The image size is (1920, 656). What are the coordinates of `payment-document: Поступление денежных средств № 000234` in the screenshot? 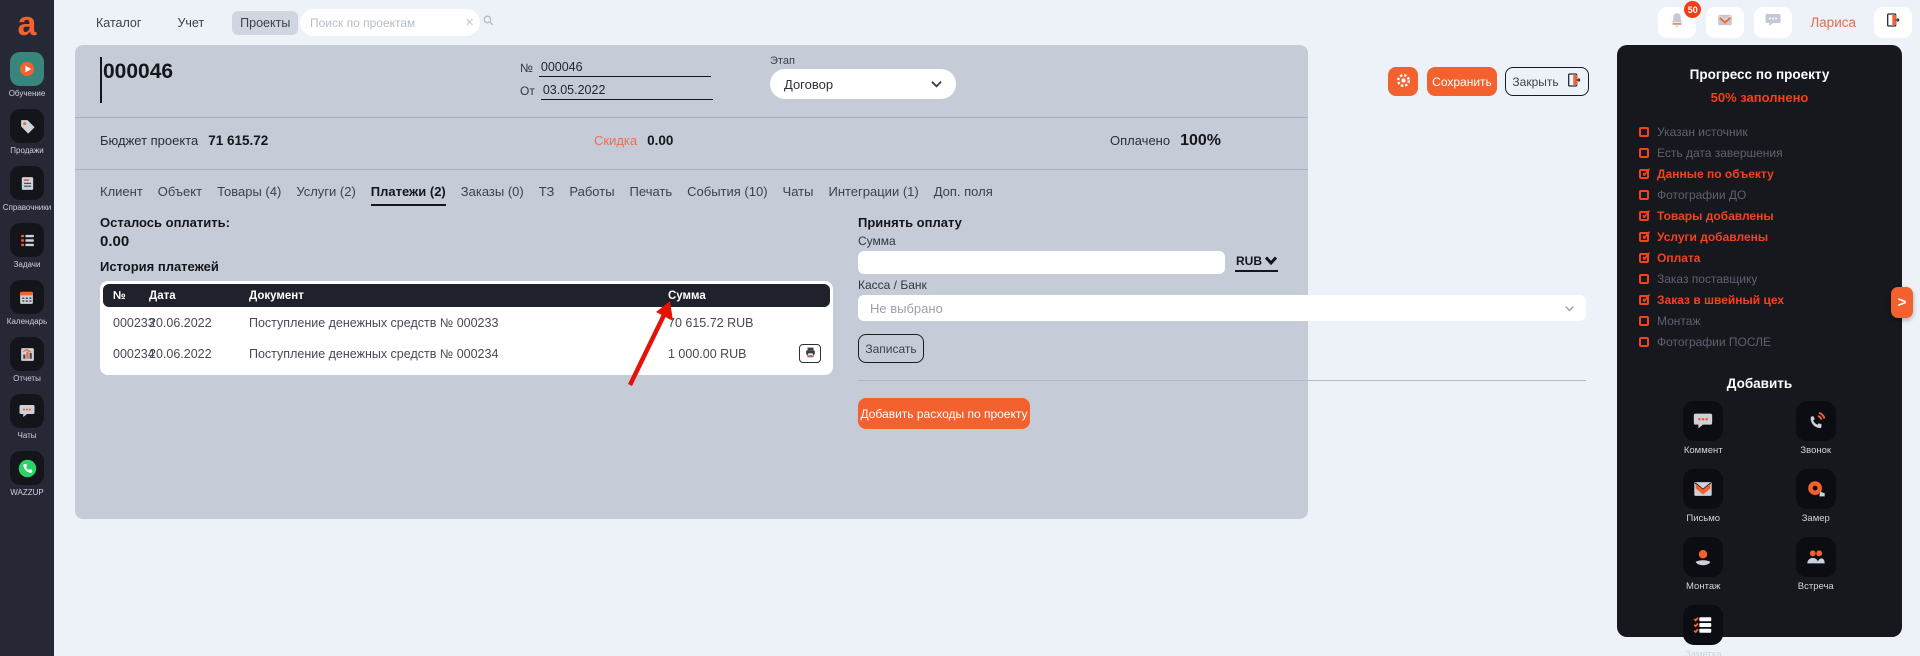 It's located at (374, 353).